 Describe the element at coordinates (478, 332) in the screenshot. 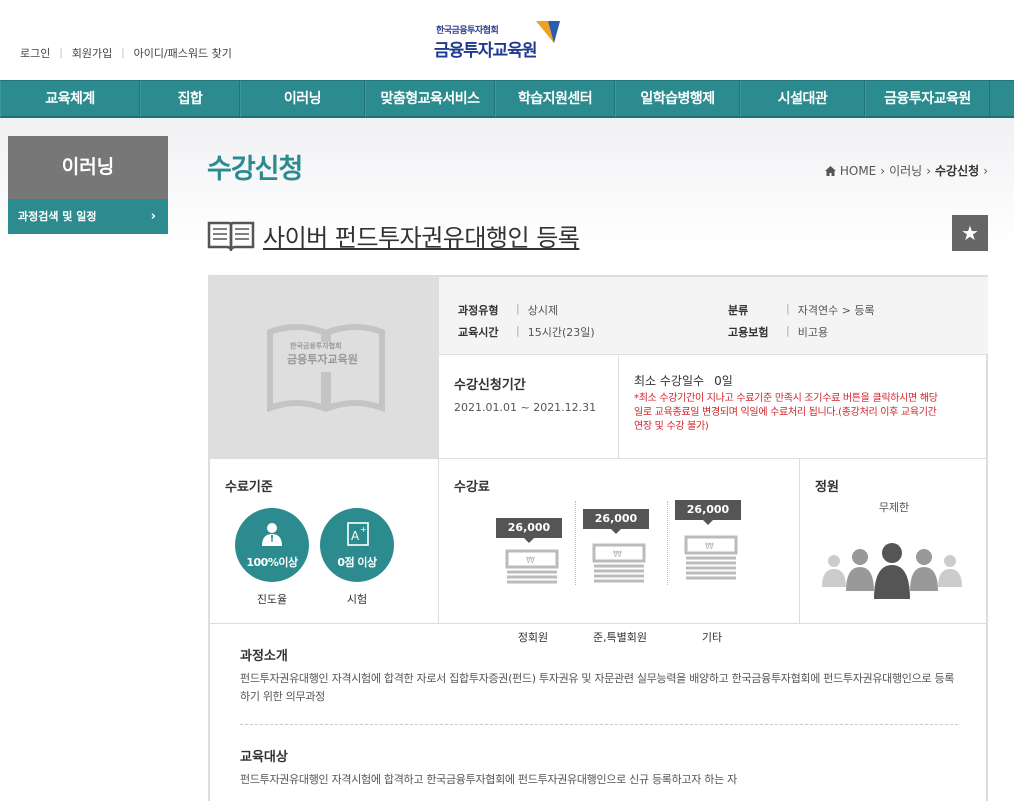

I see `meta-hours-label: 교육시간` at that location.